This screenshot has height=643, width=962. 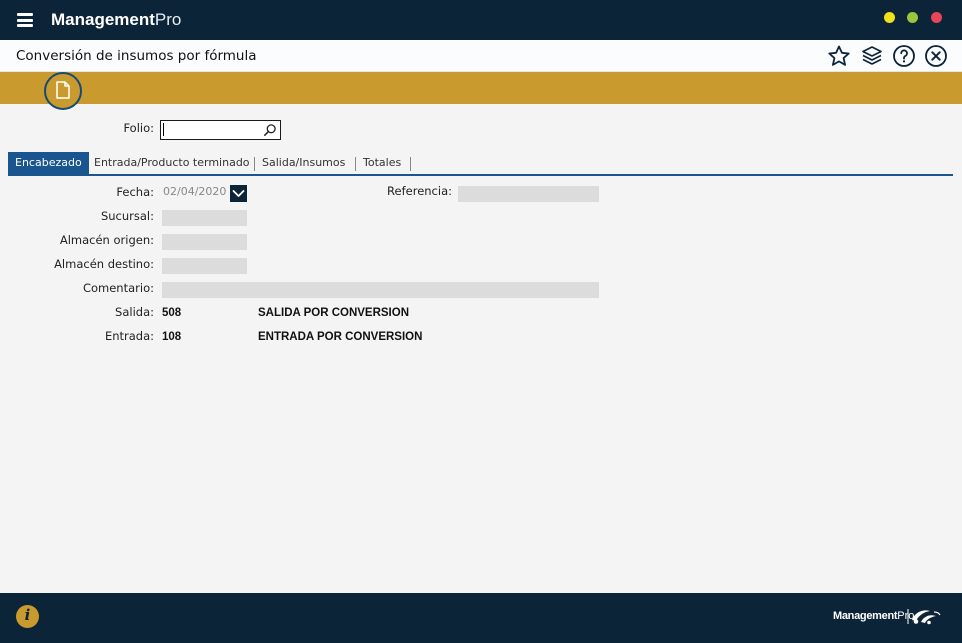 What do you see at coordinates (839, 56) in the screenshot?
I see `star-icon` at bounding box center [839, 56].